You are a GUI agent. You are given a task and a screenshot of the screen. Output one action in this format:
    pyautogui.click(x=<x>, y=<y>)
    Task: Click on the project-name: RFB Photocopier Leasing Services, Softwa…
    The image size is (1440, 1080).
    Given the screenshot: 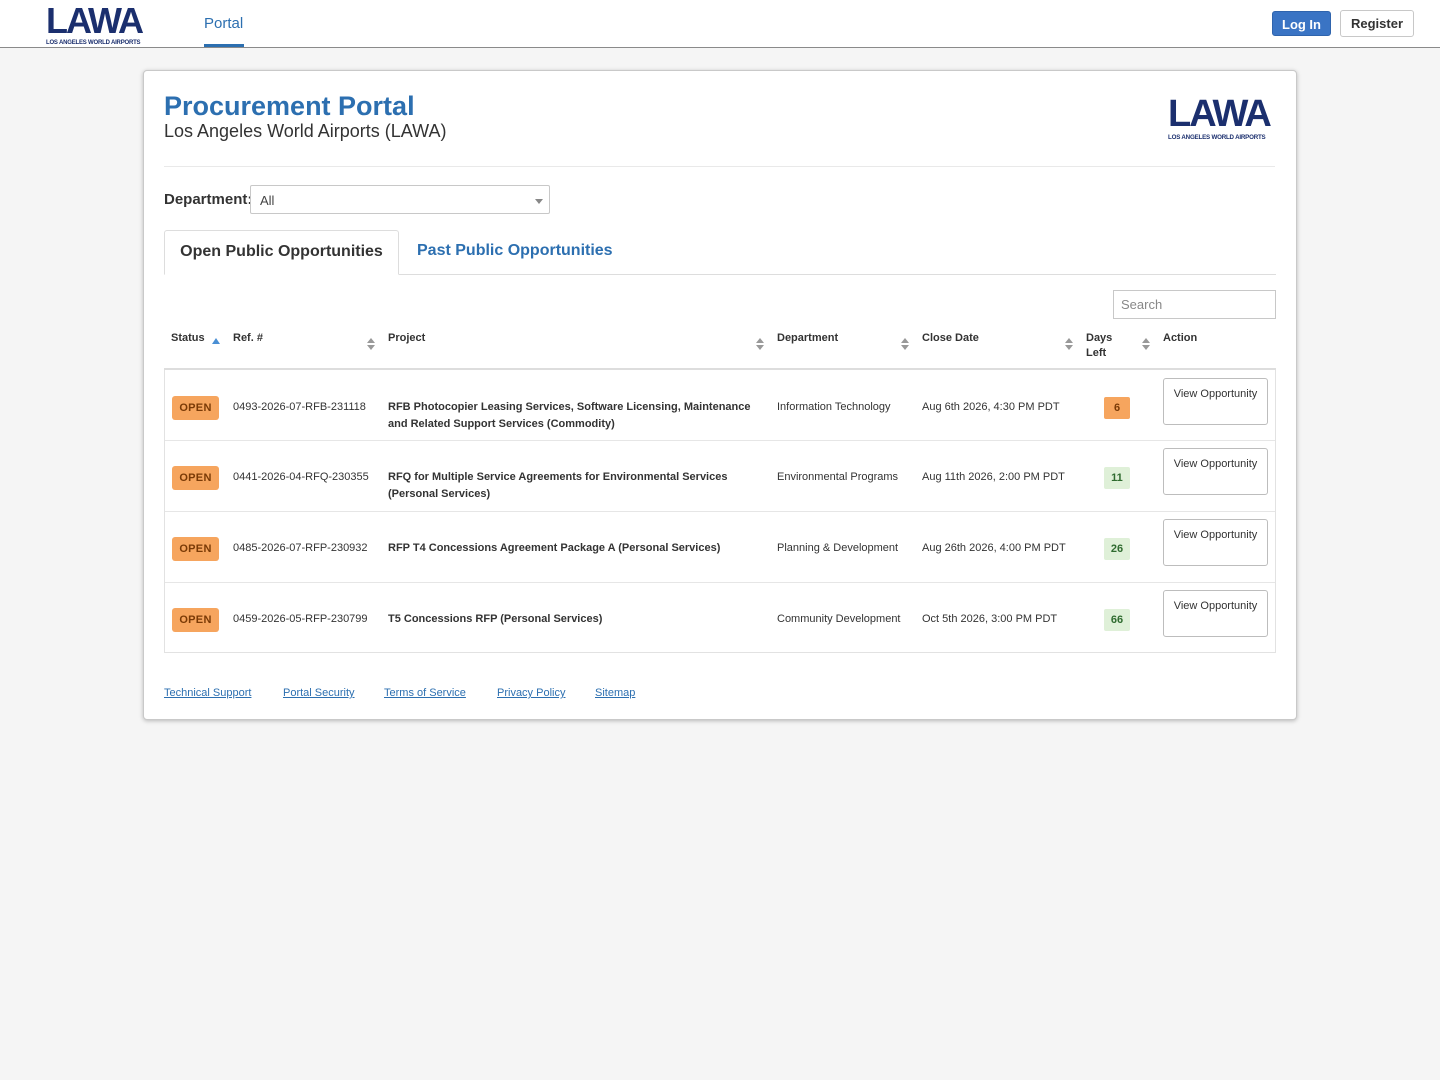 What is the action you would take?
    pyautogui.click(x=569, y=415)
    